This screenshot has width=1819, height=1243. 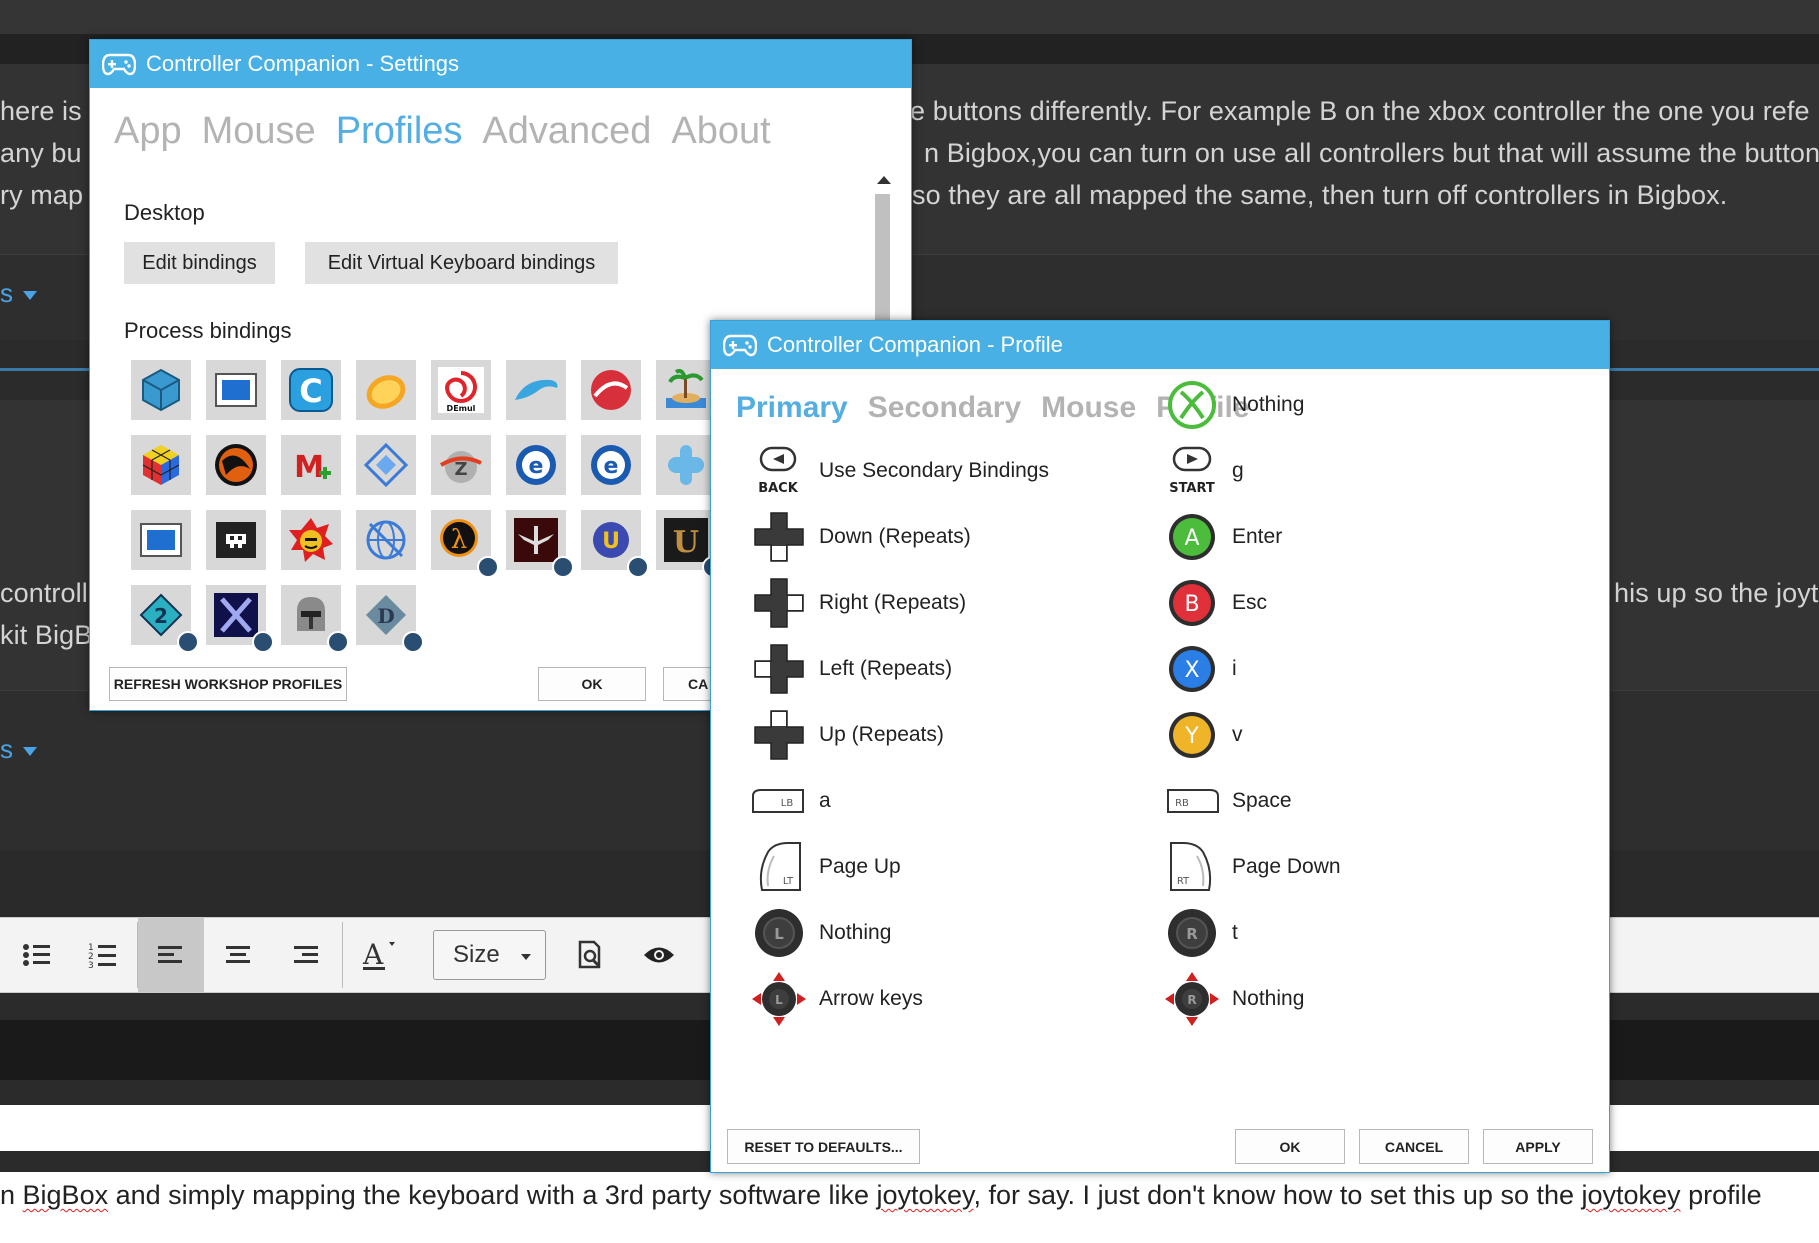 I want to click on profile-title: Controller Companion - Profile, so click(x=915, y=344).